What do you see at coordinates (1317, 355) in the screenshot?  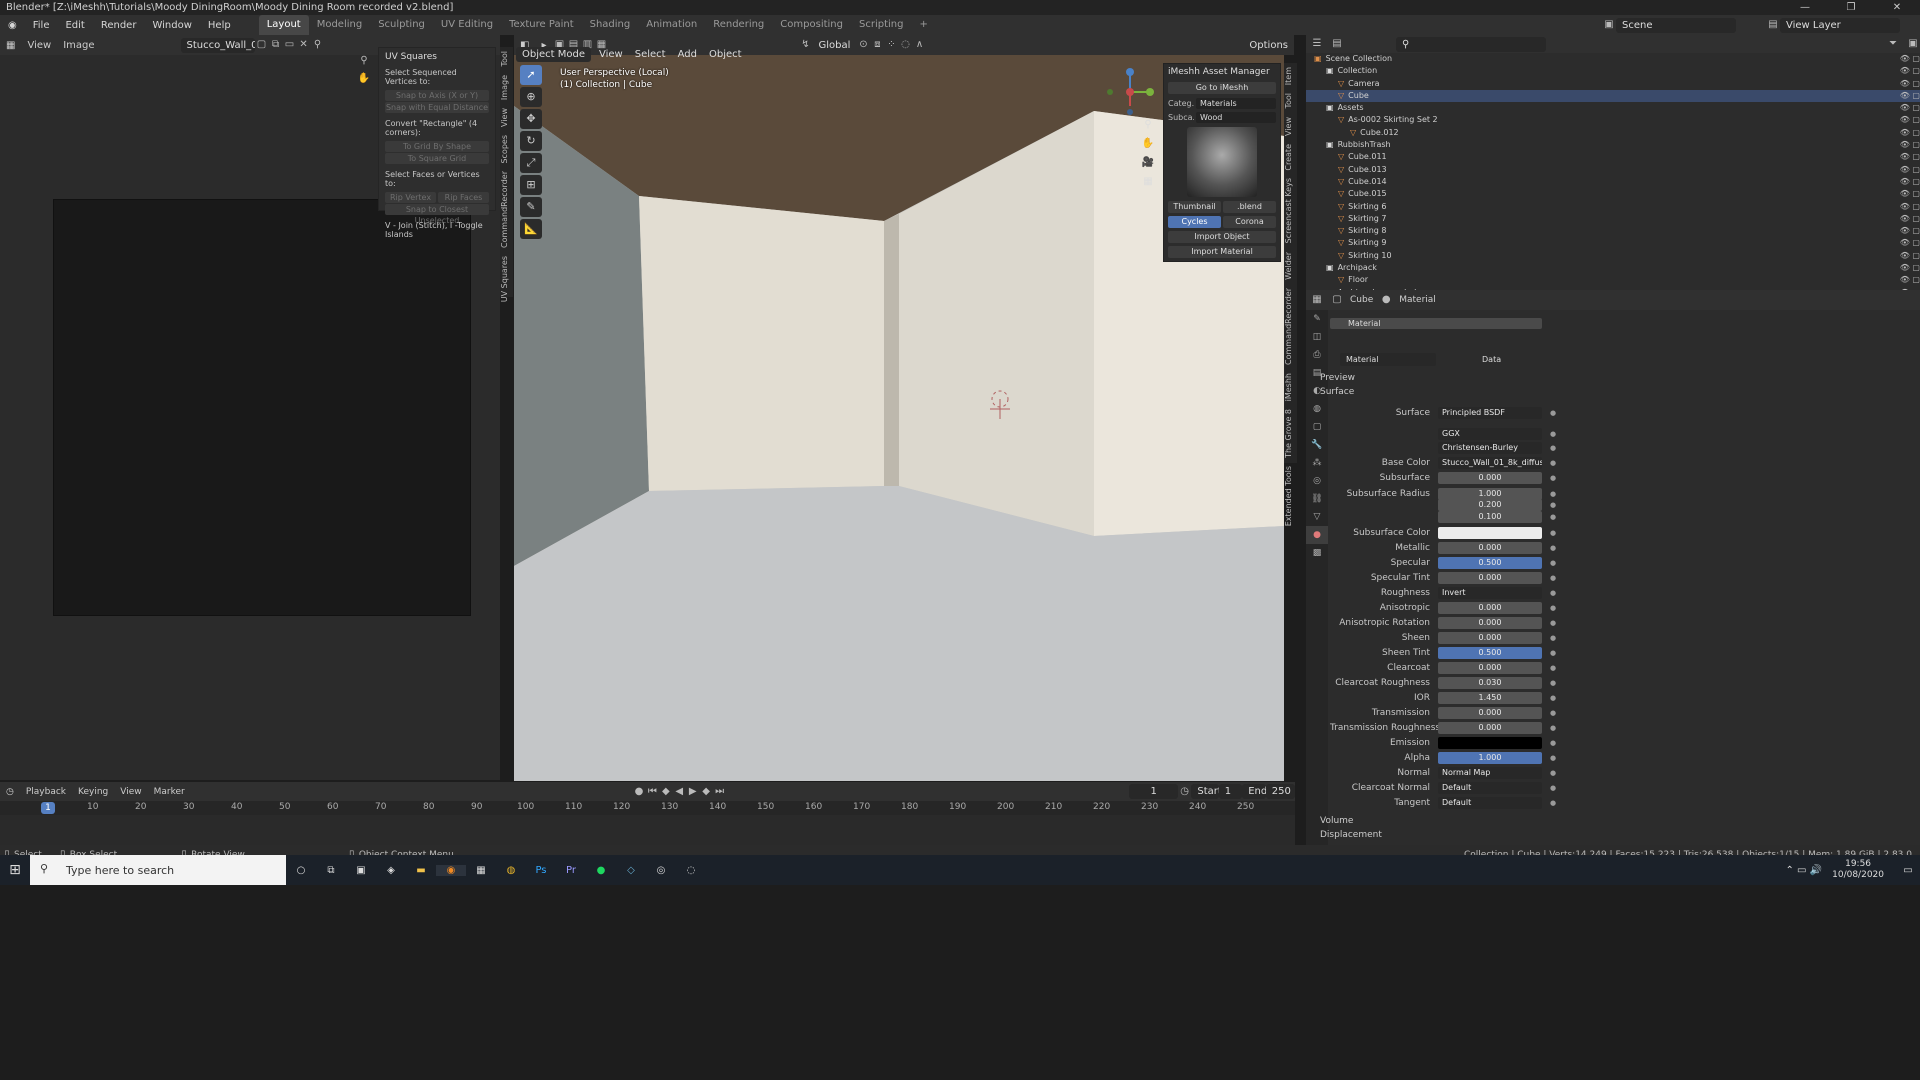 I see `output-tab-icon: ⎙` at bounding box center [1317, 355].